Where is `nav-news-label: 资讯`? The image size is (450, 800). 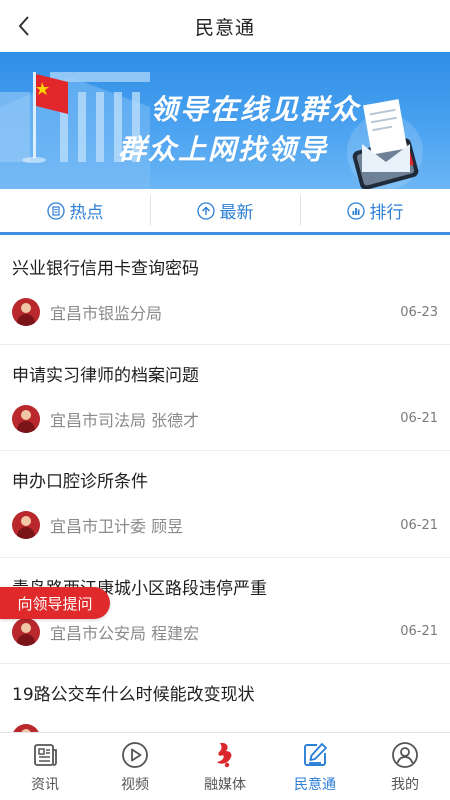 nav-news-label: 资讯 is located at coordinates (45, 784).